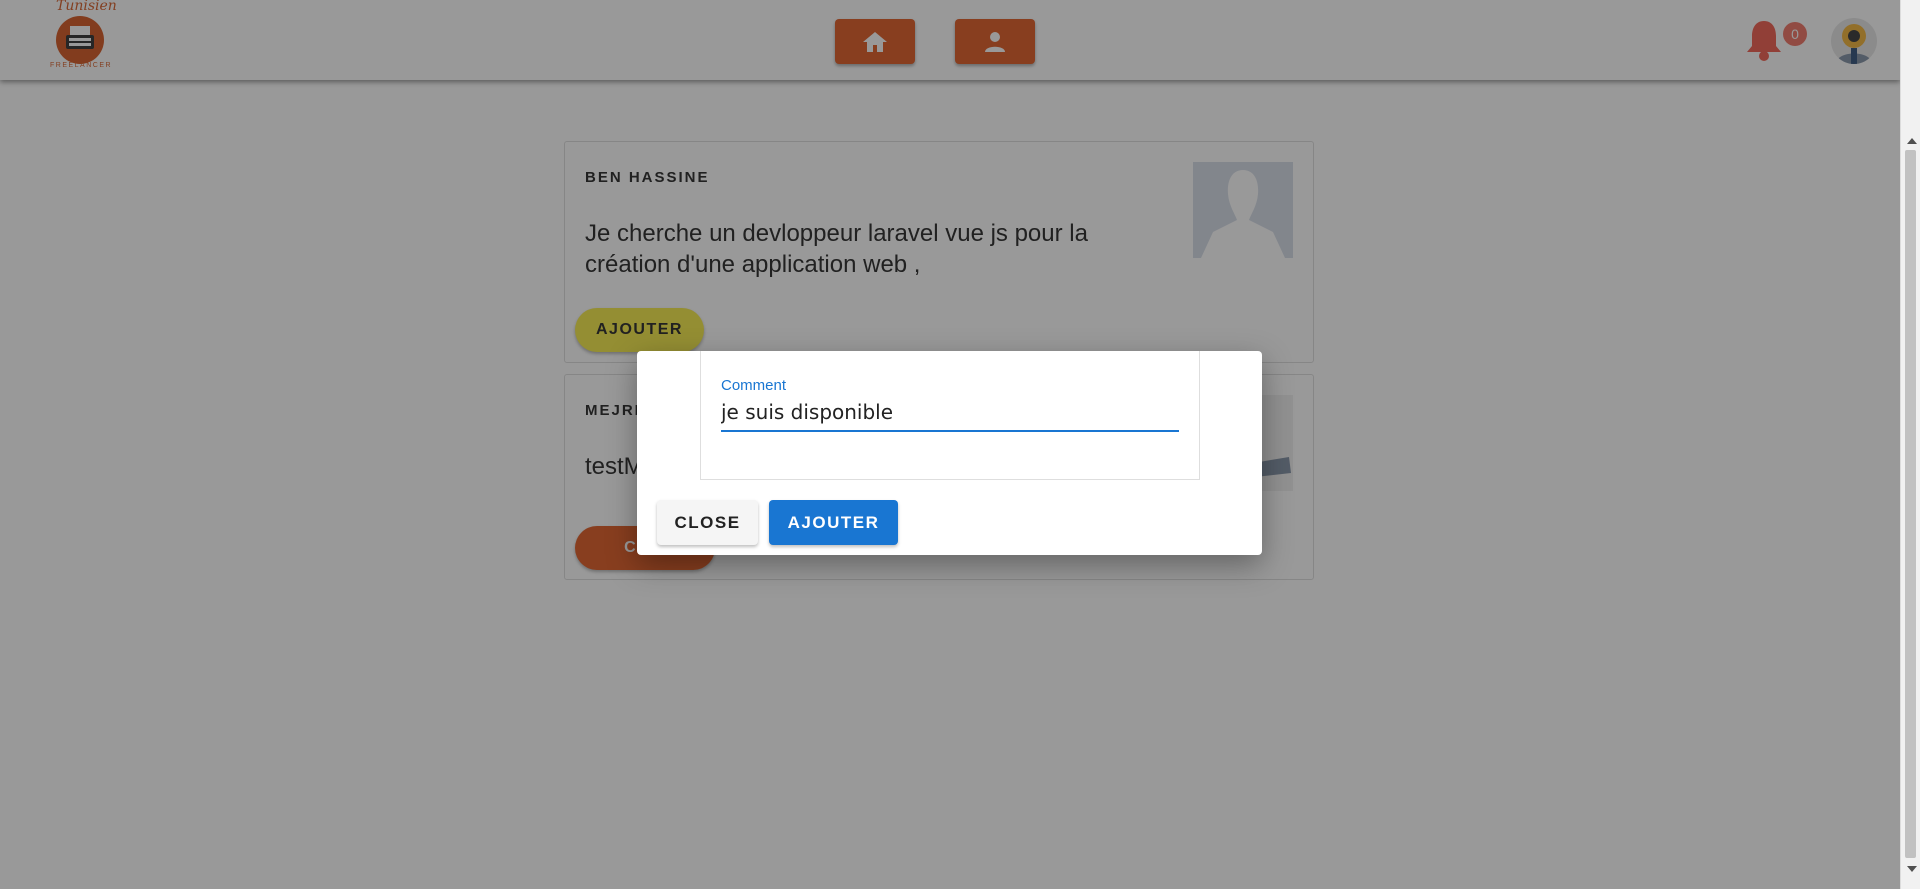 Image resolution: width=1920 pixels, height=889 pixels. I want to click on page-scrollbar, so click(1910, 444).